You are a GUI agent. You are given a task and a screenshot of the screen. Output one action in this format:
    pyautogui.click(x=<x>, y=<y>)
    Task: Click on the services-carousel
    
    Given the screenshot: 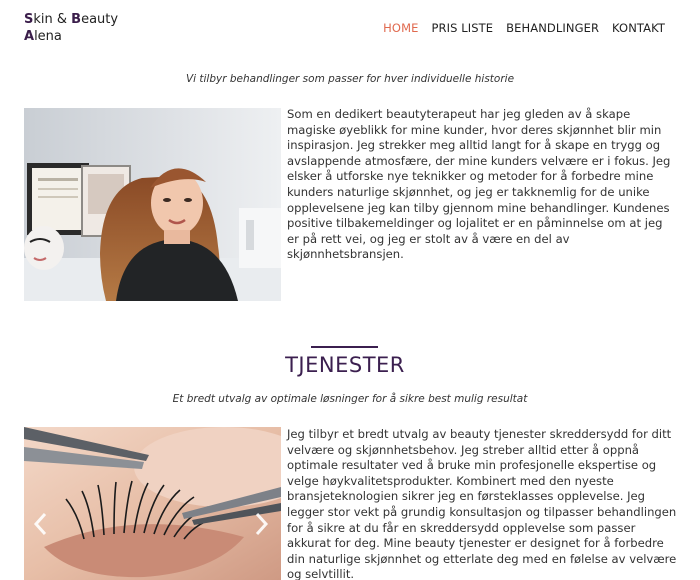 What is the action you would take?
    pyautogui.click(x=152, y=503)
    